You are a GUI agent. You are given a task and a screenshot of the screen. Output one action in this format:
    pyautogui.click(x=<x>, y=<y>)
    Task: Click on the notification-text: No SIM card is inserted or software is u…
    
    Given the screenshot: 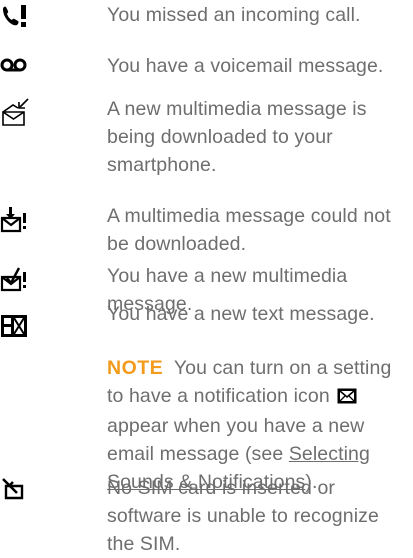 What is the action you would take?
    pyautogui.click(x=243, y=516)
    